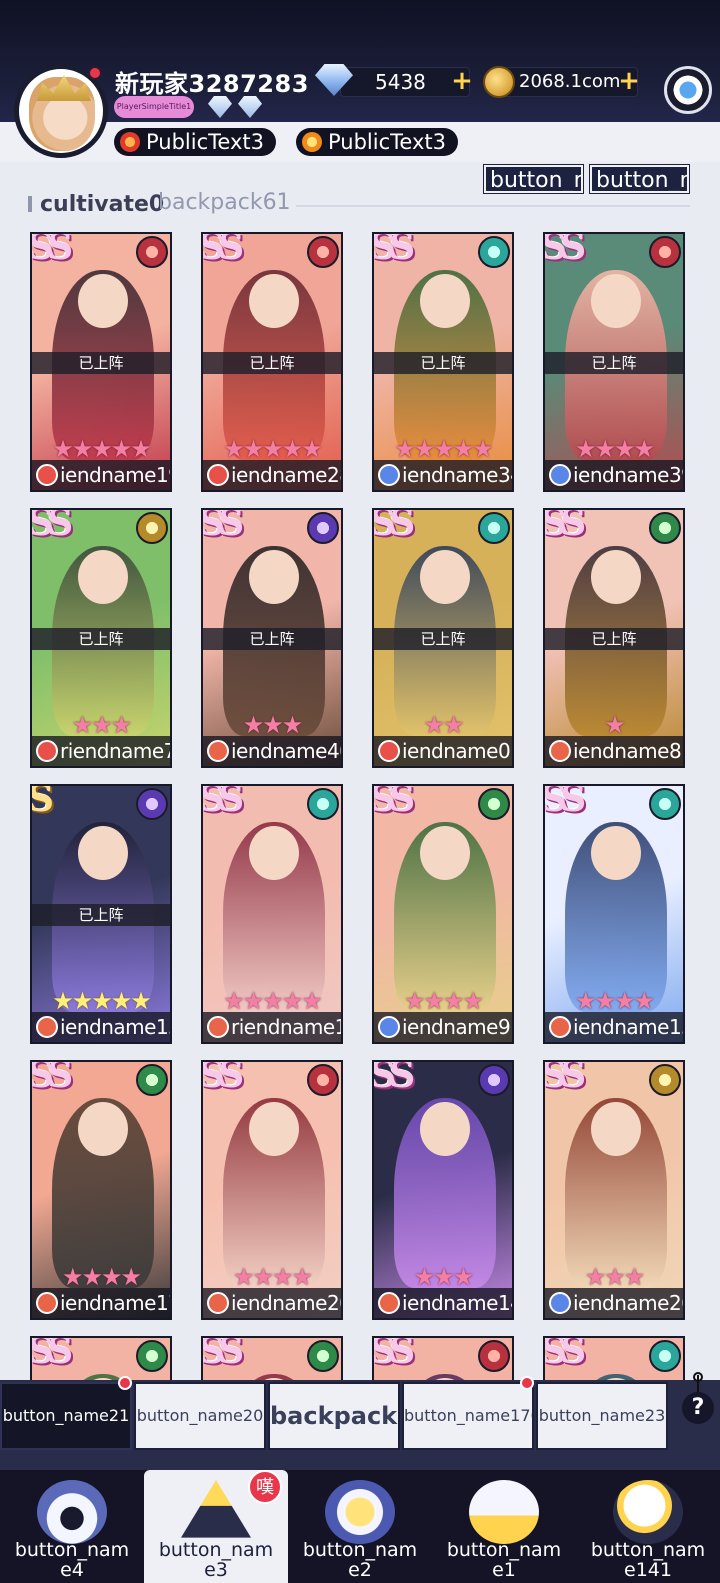 The width and height of the screenshot is (720, 1583). What do you see at coordinates (688, 90) in the screenshot?
I see `settings-gear-icon` at bounding box center [688, 90].